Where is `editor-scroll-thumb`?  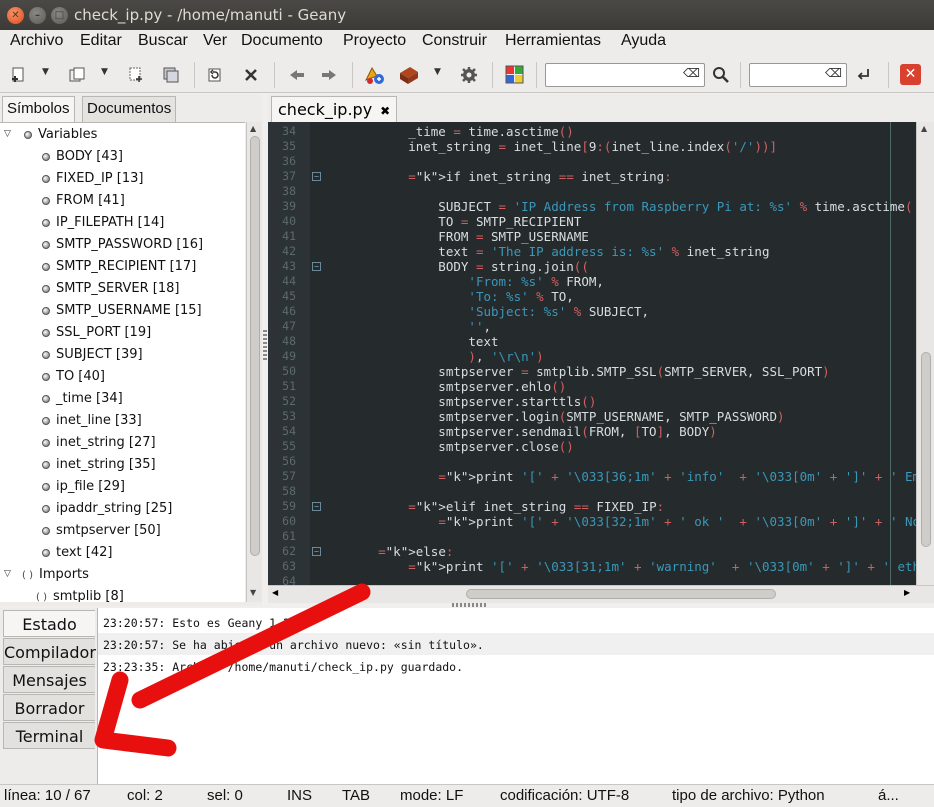
editor-scroll-thumb is located at coordinates (926, 449).